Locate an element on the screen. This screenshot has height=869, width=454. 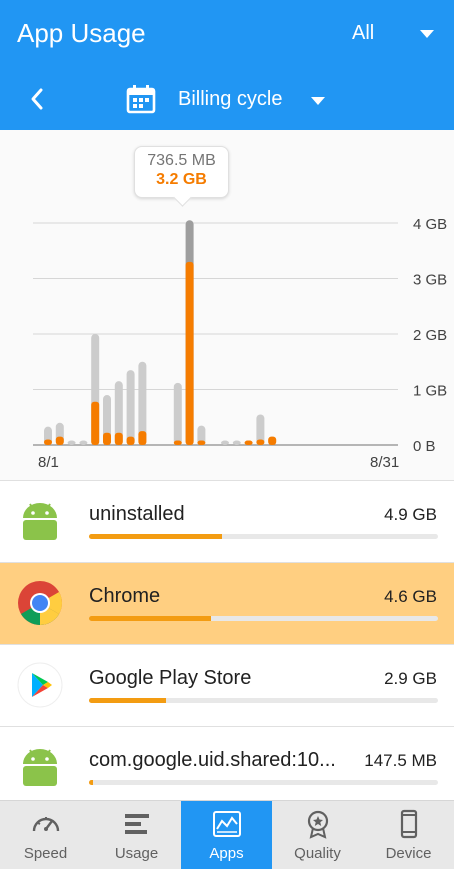
app-data-size: 147.5 MB is located at coordinates (400, 760).